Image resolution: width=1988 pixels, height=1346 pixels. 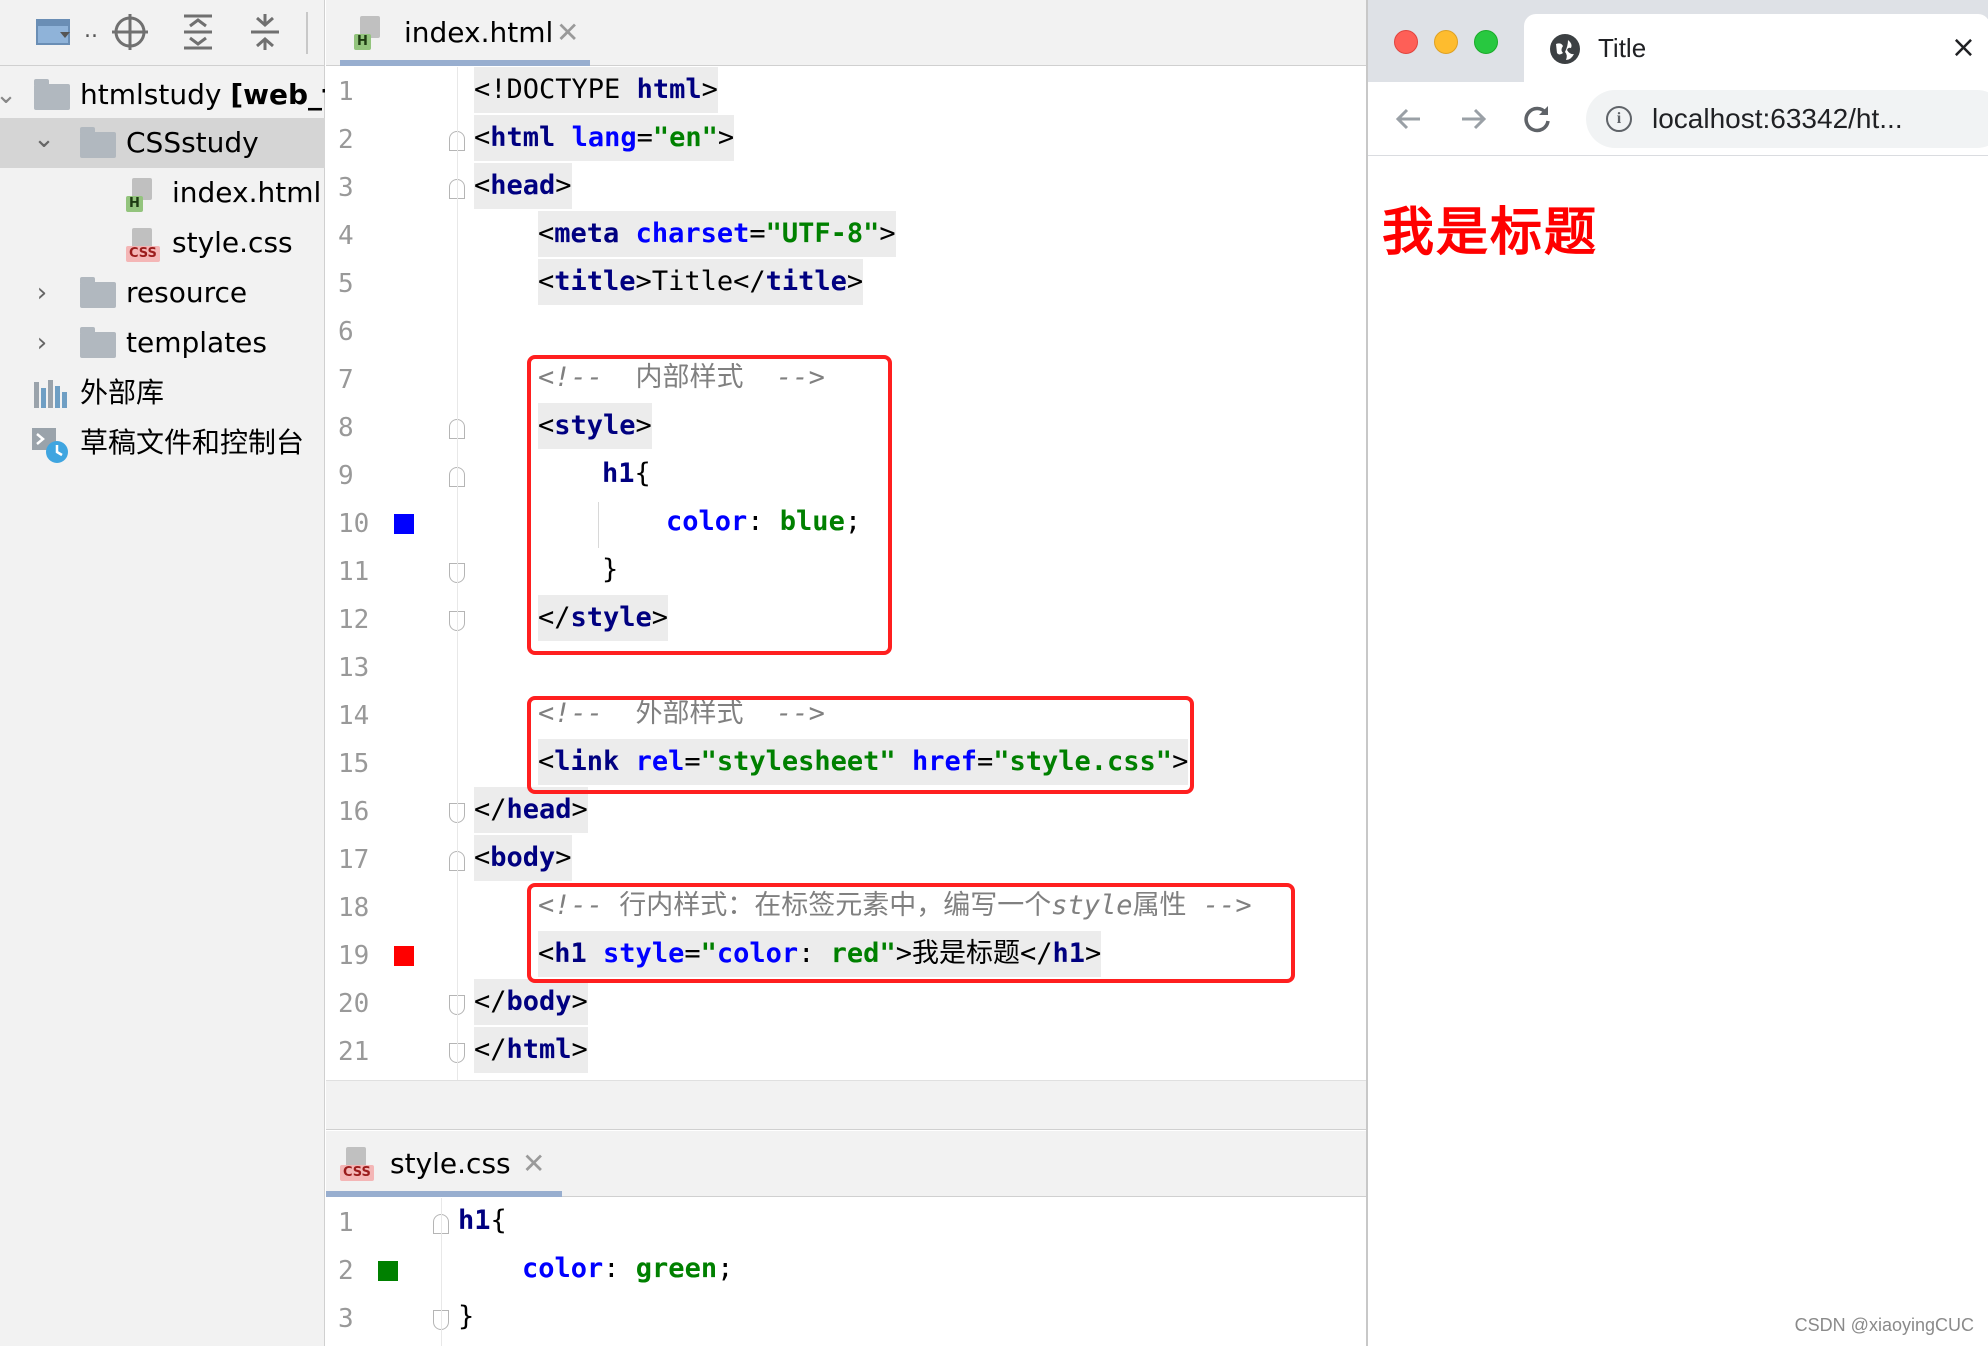 What do you see at coordinates (130, 32) in the screenshot?
I see `crosshair-icon` at bounding box center [130, 32].